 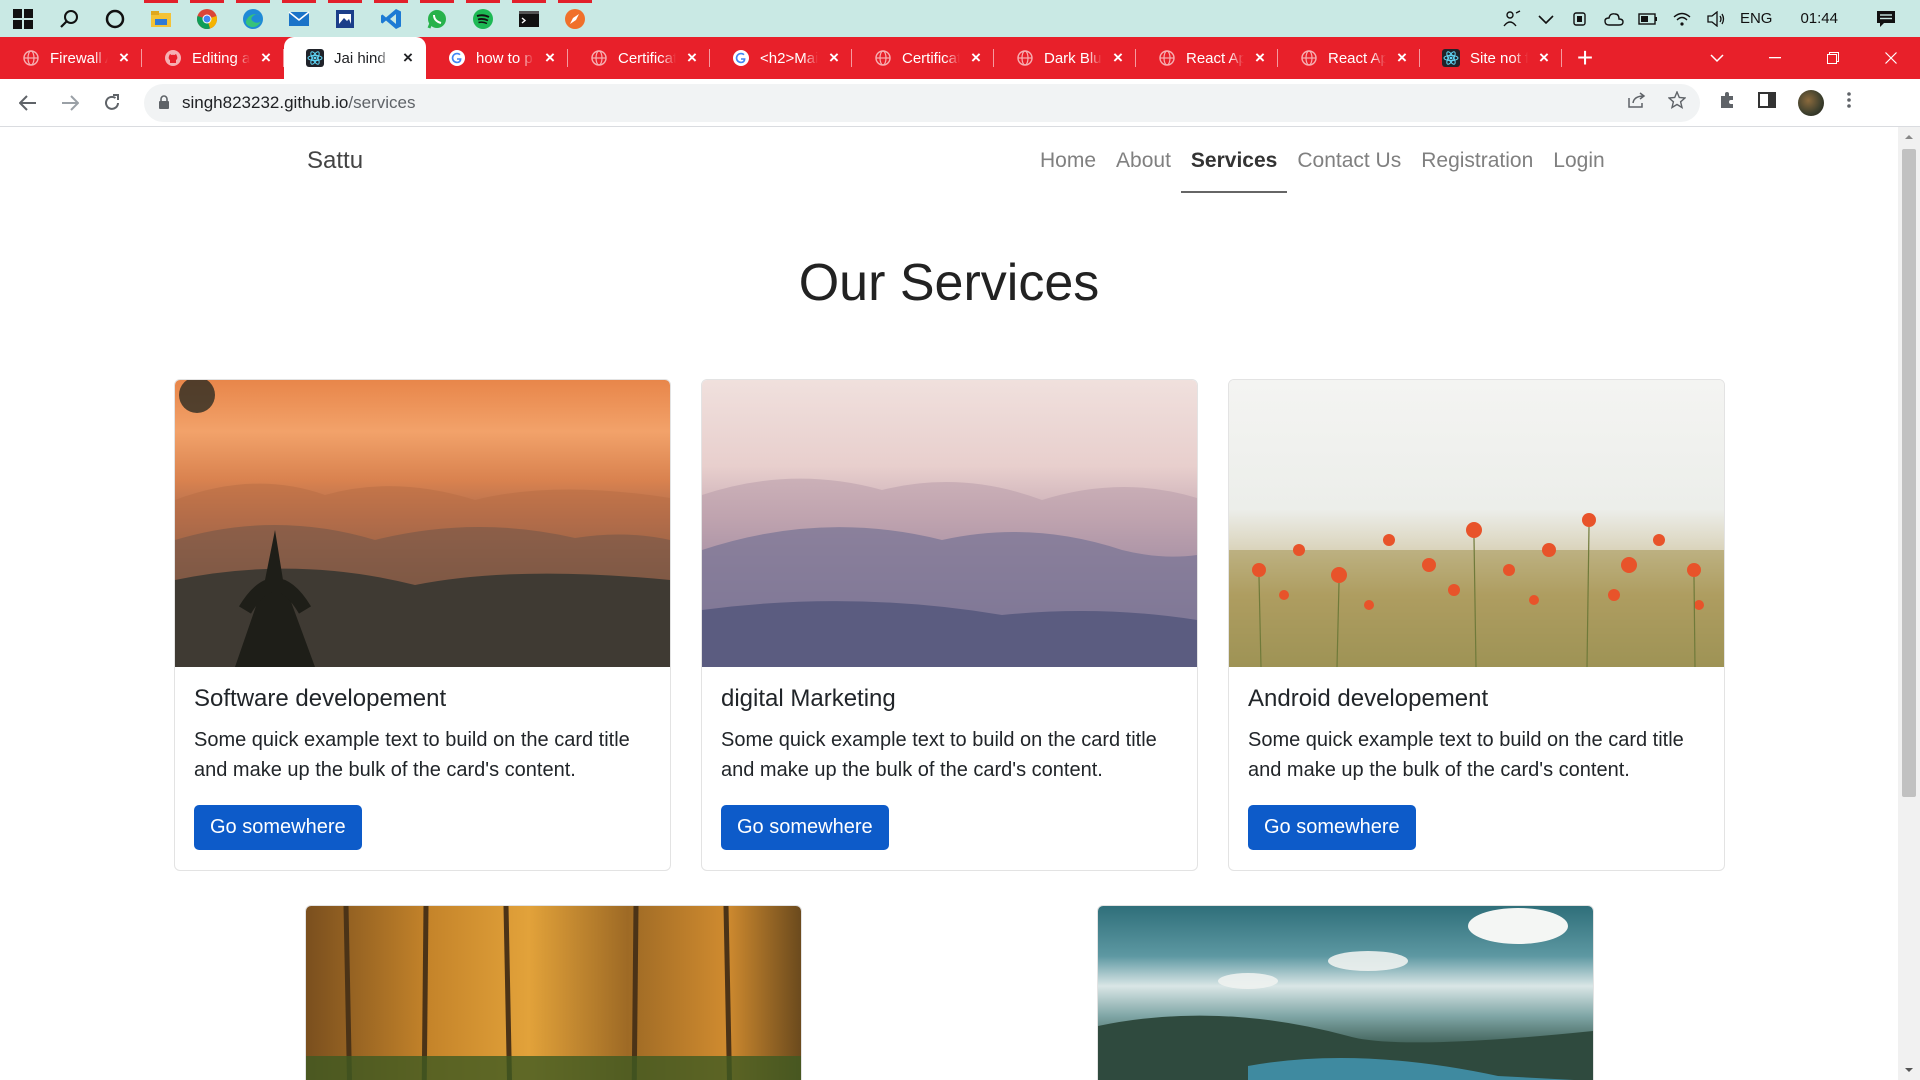 What do you see at coordinates (529, 18) in the screenshot?
I see `terminal-icon` at bounding box center [529, 18].